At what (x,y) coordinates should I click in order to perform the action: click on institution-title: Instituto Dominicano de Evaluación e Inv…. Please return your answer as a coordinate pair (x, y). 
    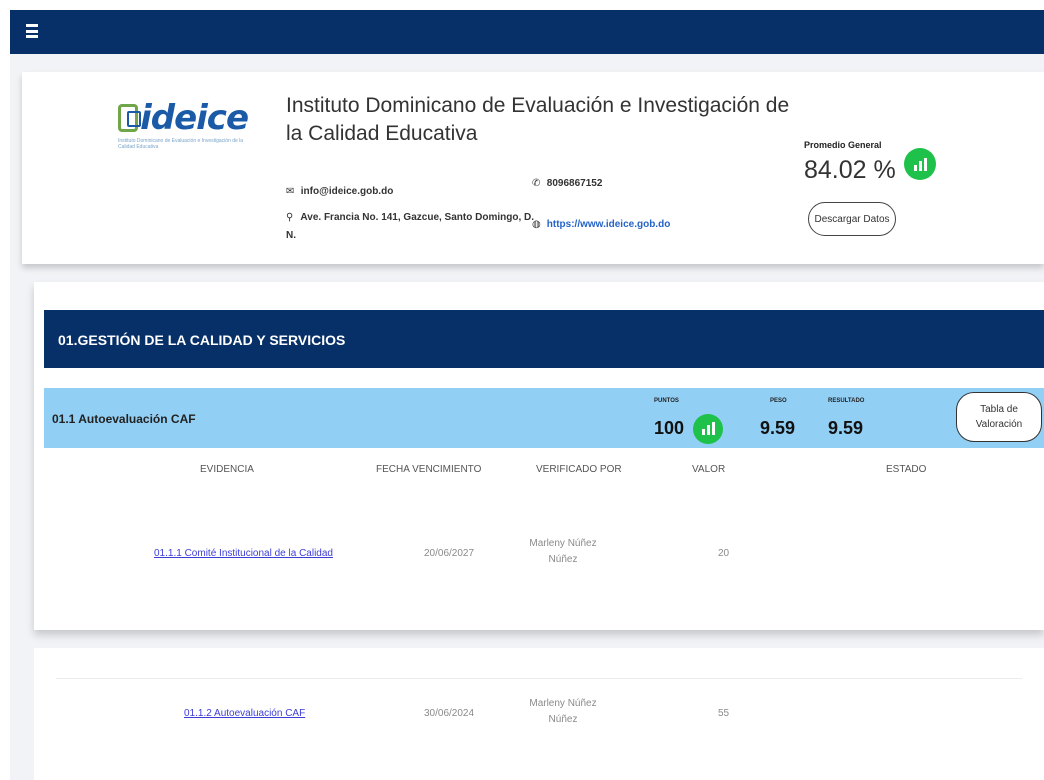
    Looking at the image, I should click on (538, 119).